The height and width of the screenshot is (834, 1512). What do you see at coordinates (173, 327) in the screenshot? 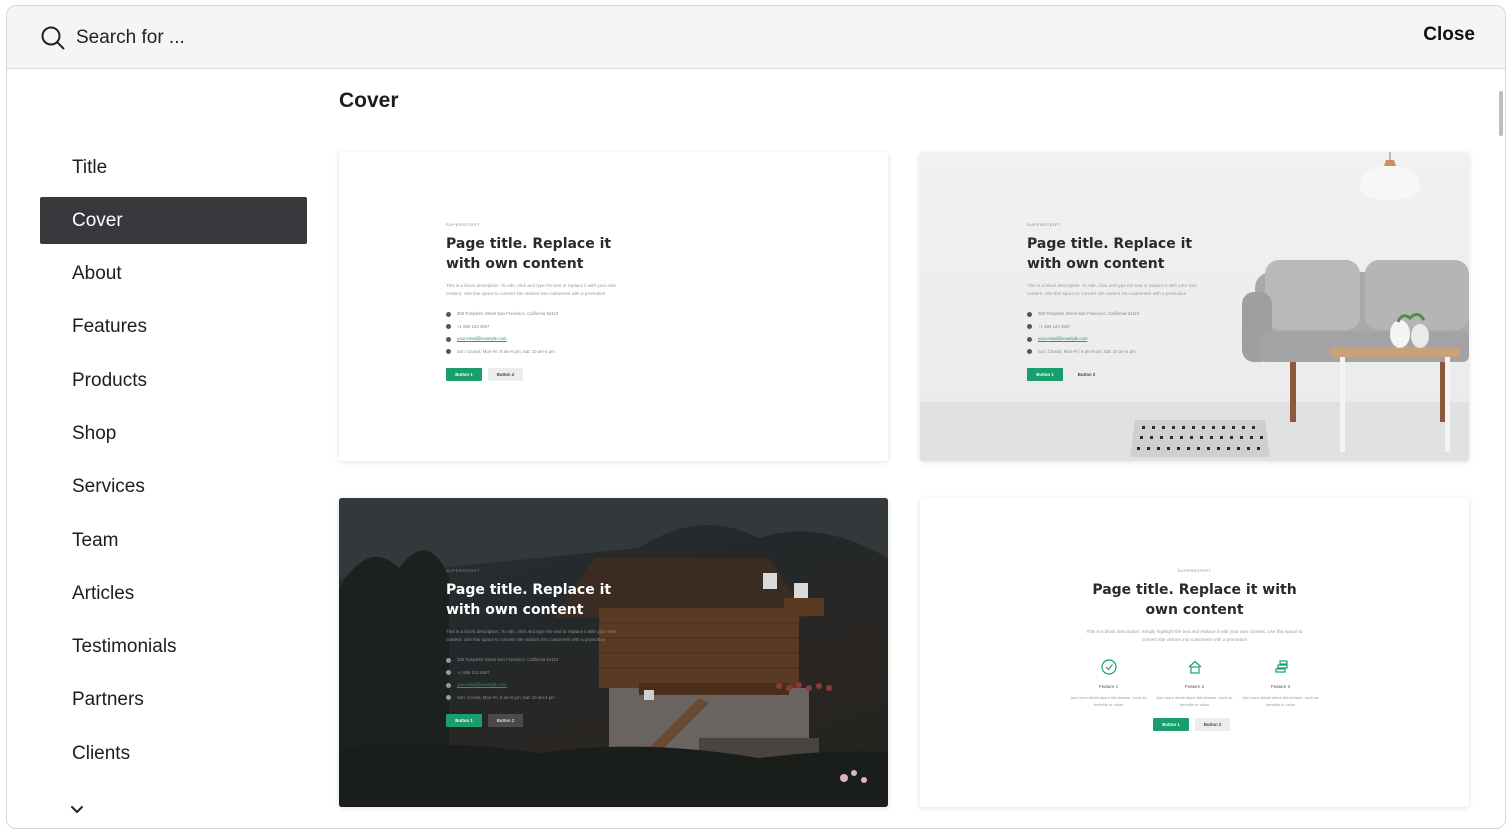
I see `sidebar-item-features: Features` at bounding box center [173, 327].